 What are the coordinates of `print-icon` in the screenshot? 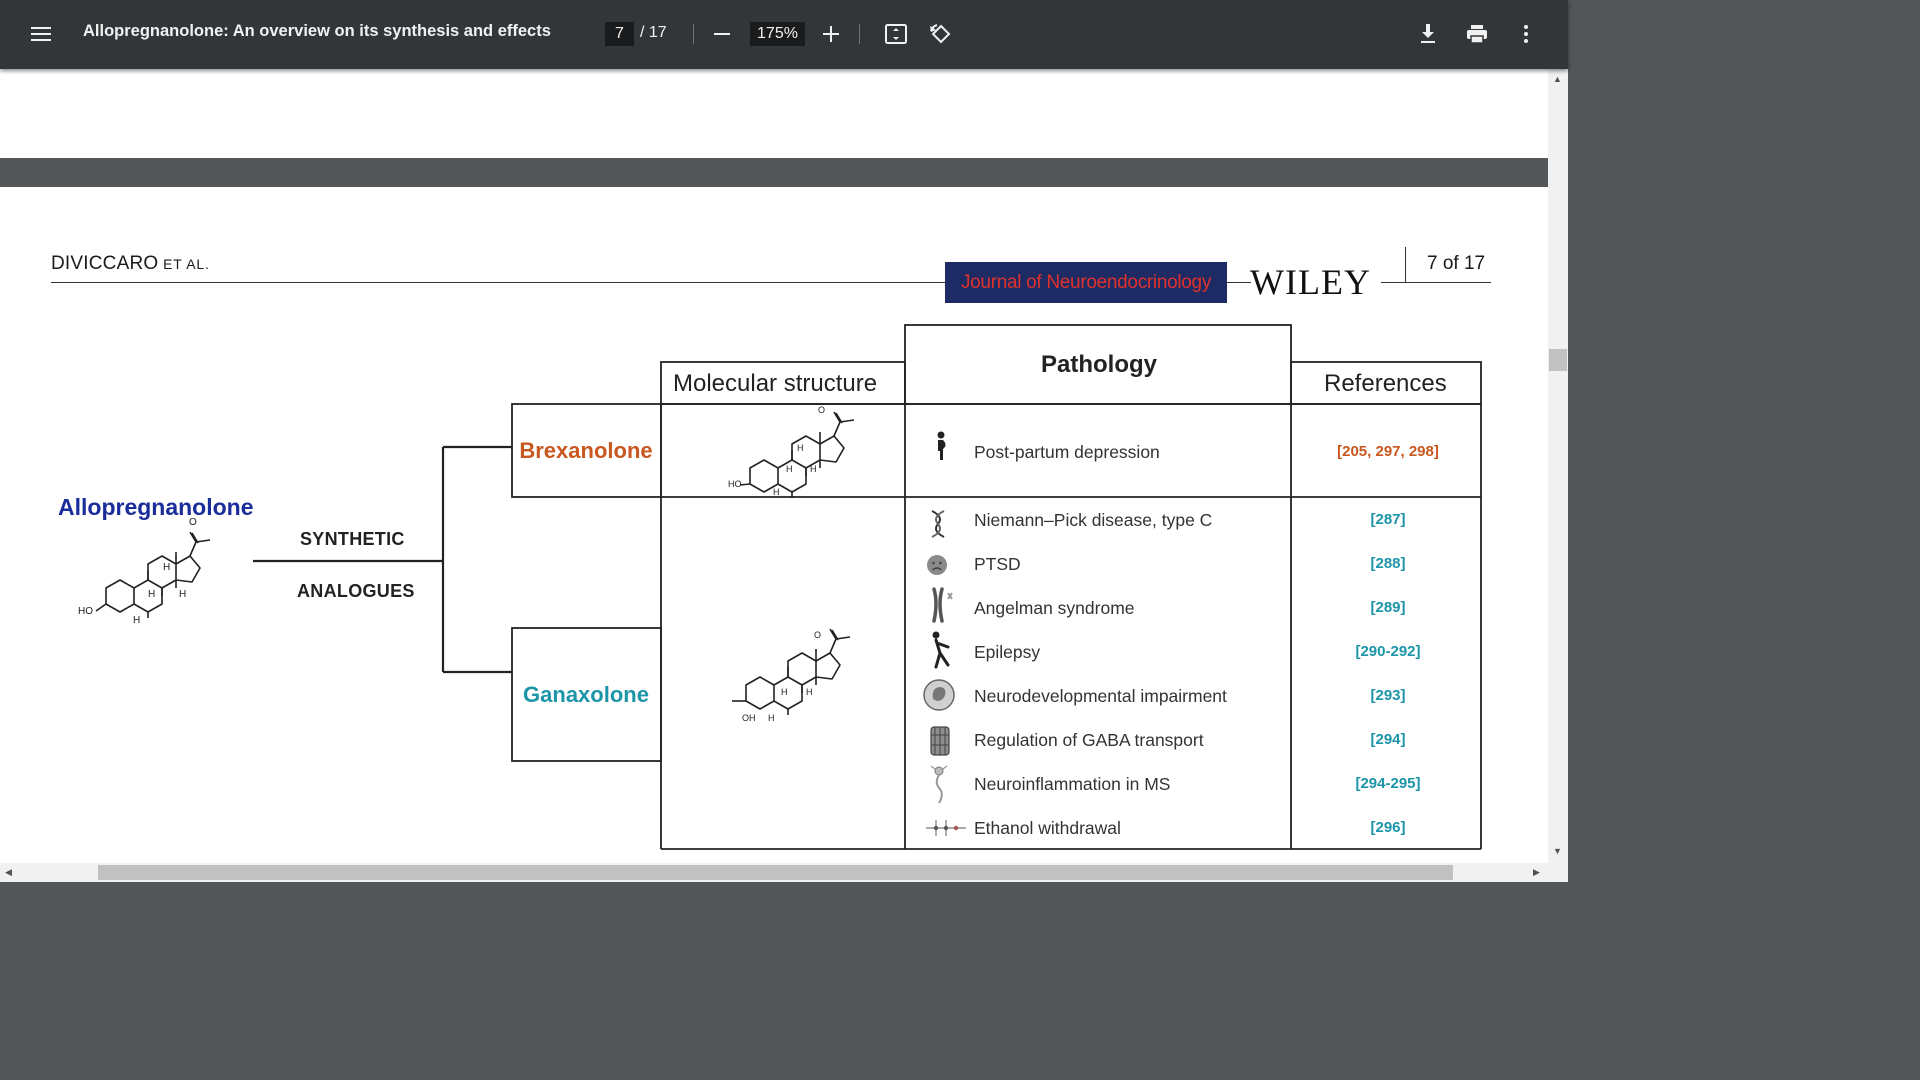 It's located at (1477, 34).